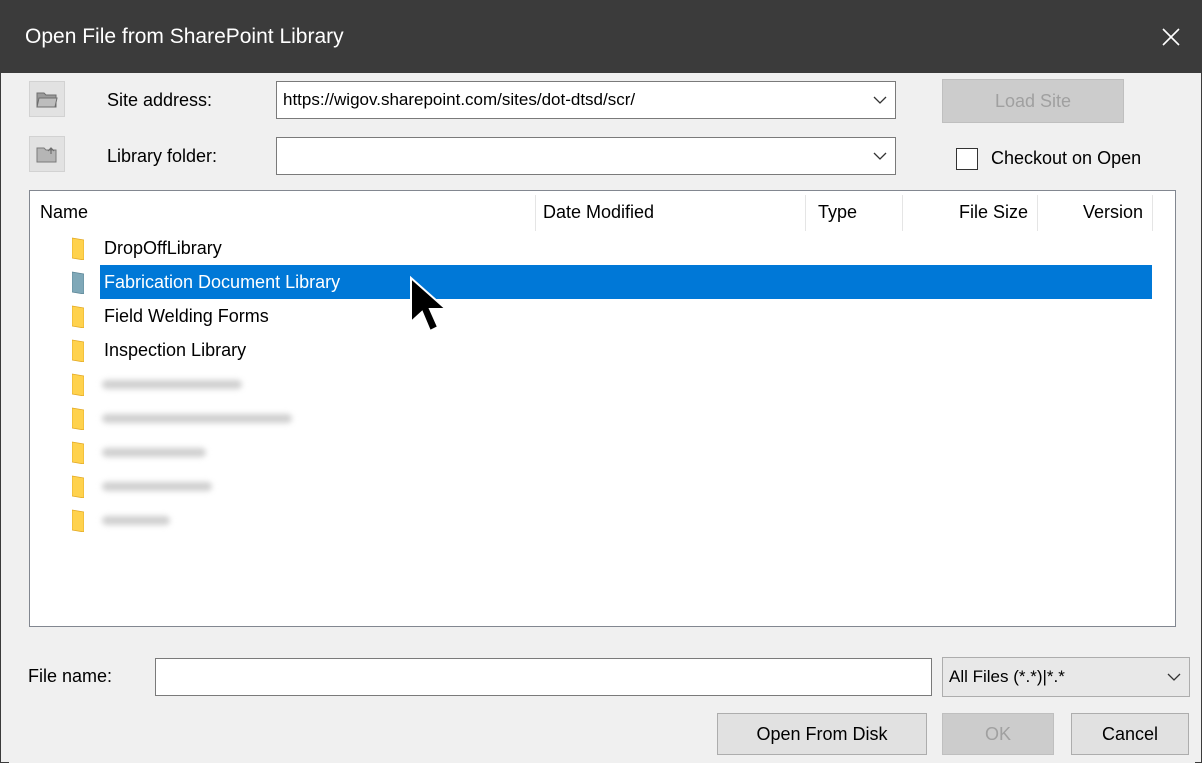 Image resolution: width=1202 pixels, height=763 pixels. What do you see at coordinates (222, 282) in the screenshot?
I see `list-item-label: Fabrication Document Library` at bounding box center [222, 282].